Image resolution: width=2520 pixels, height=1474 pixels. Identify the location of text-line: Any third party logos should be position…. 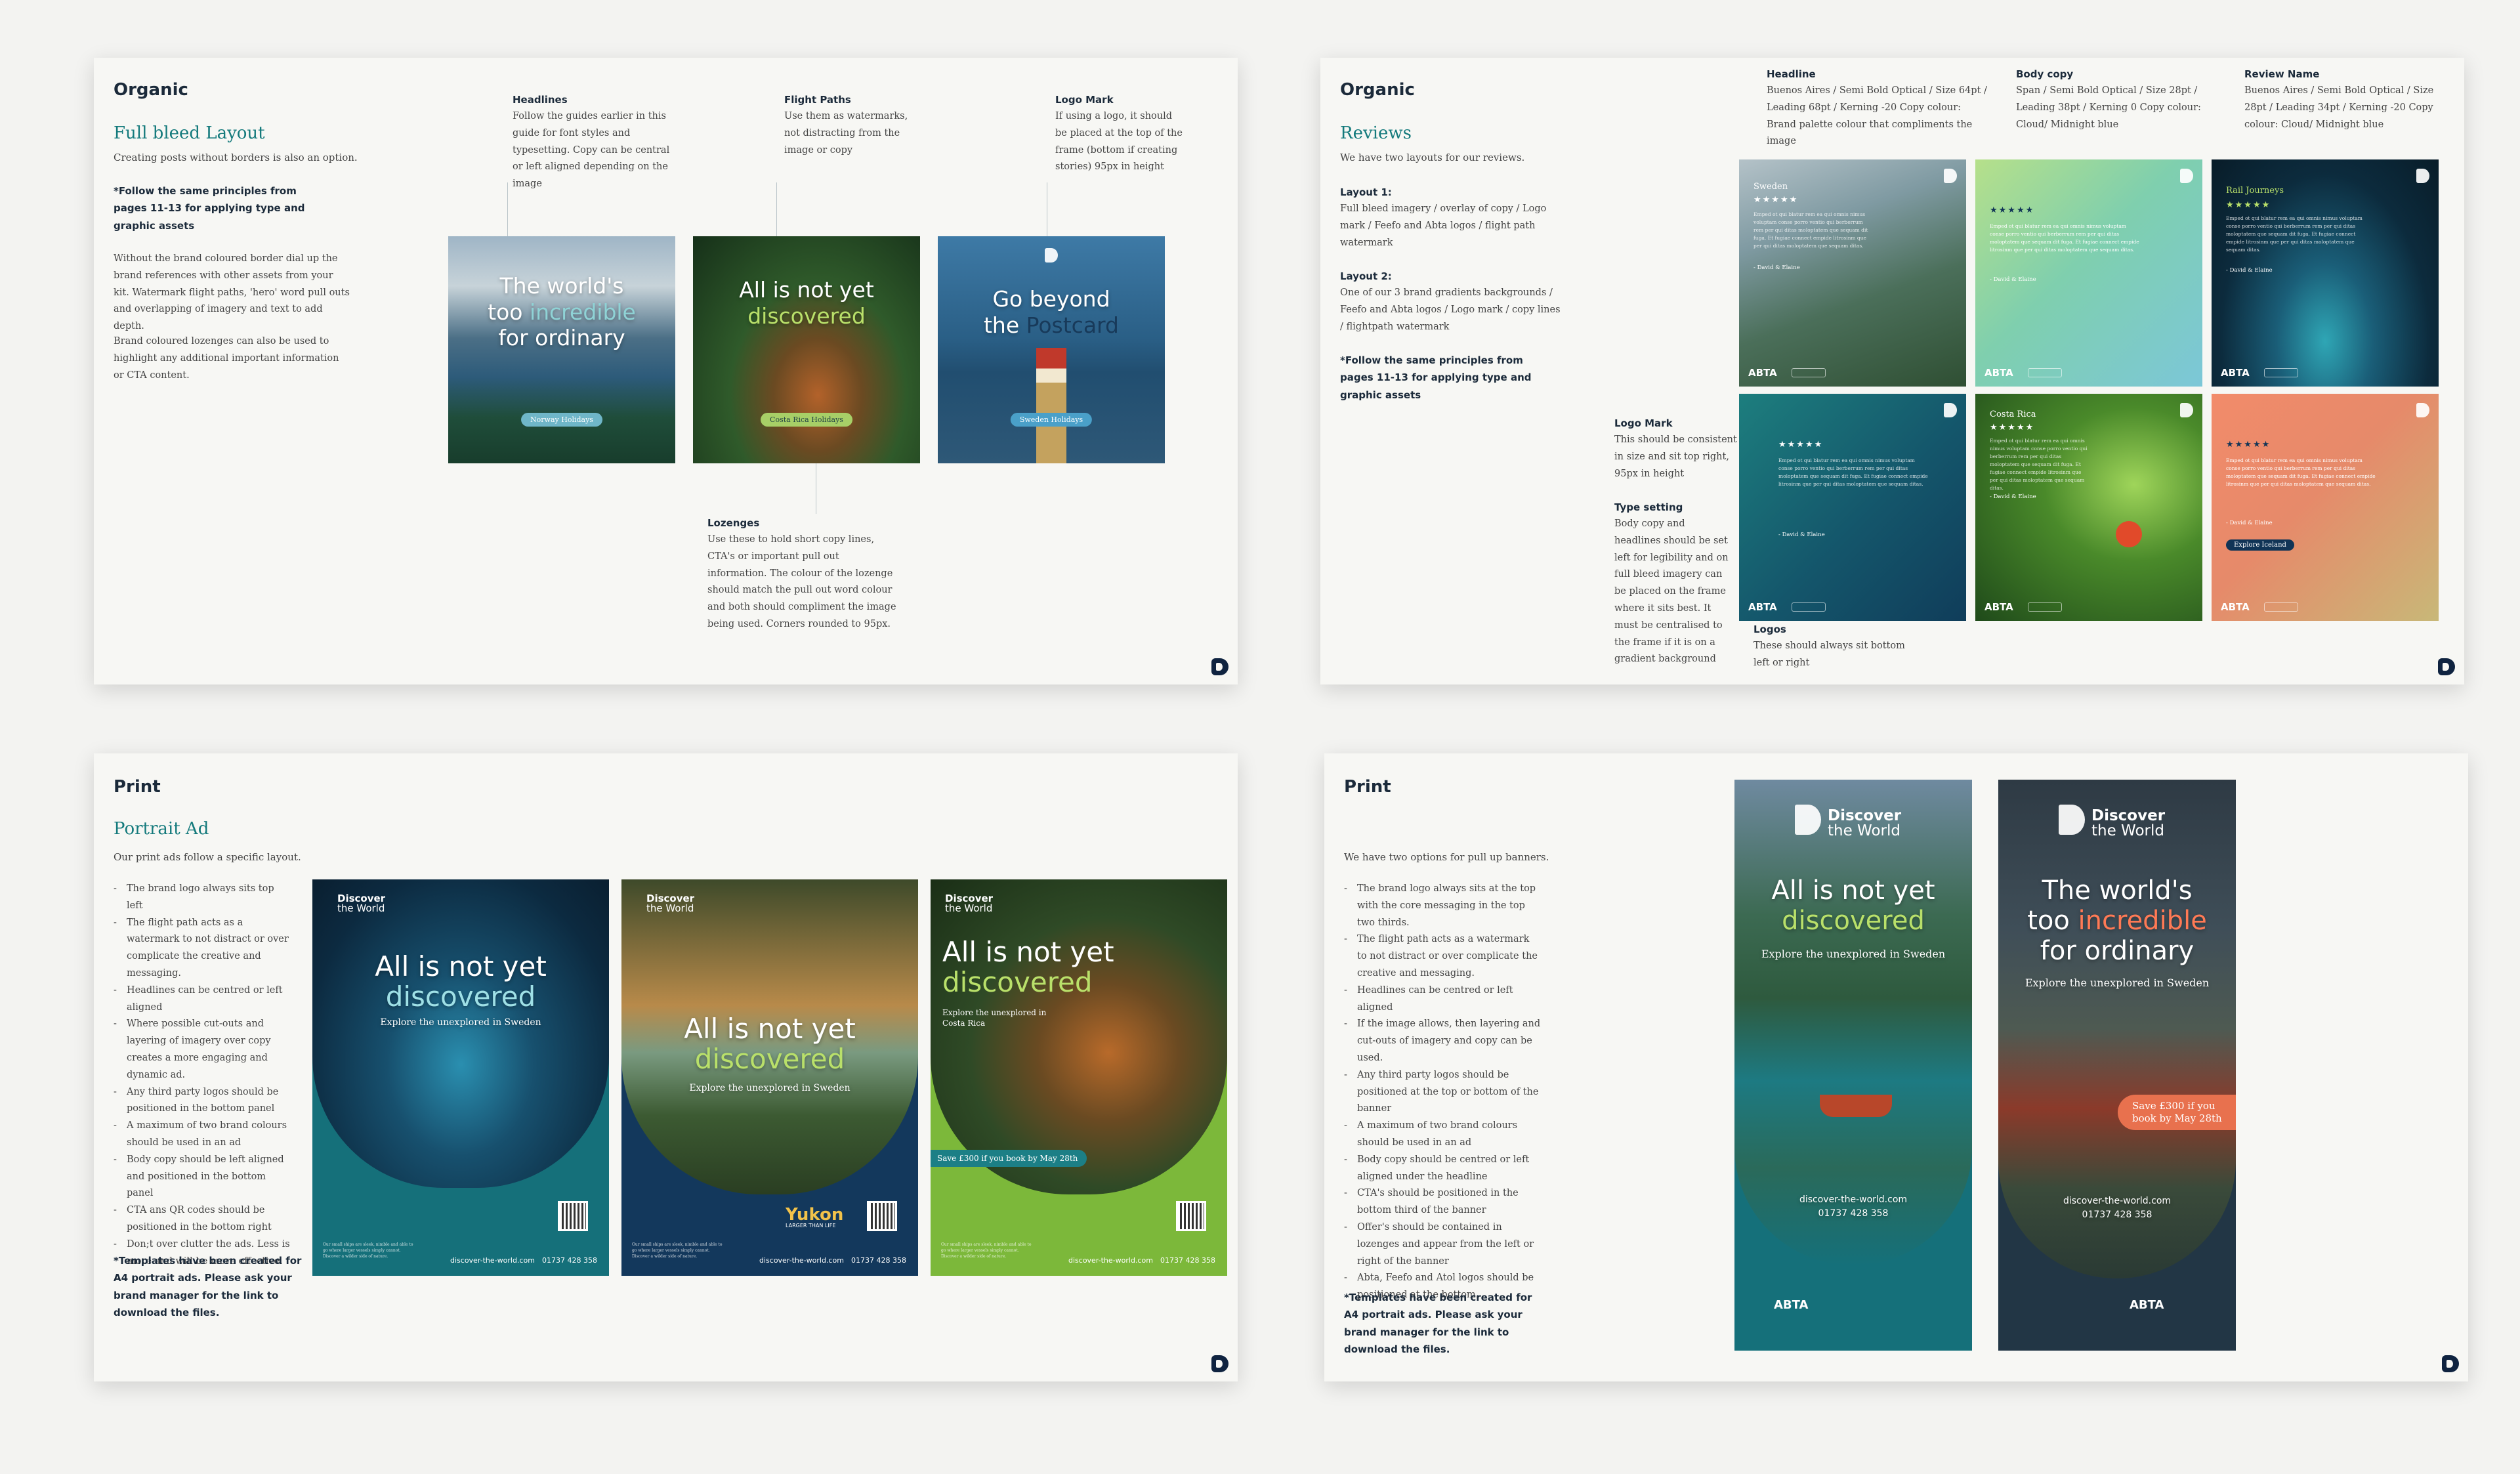
(203, 1101).